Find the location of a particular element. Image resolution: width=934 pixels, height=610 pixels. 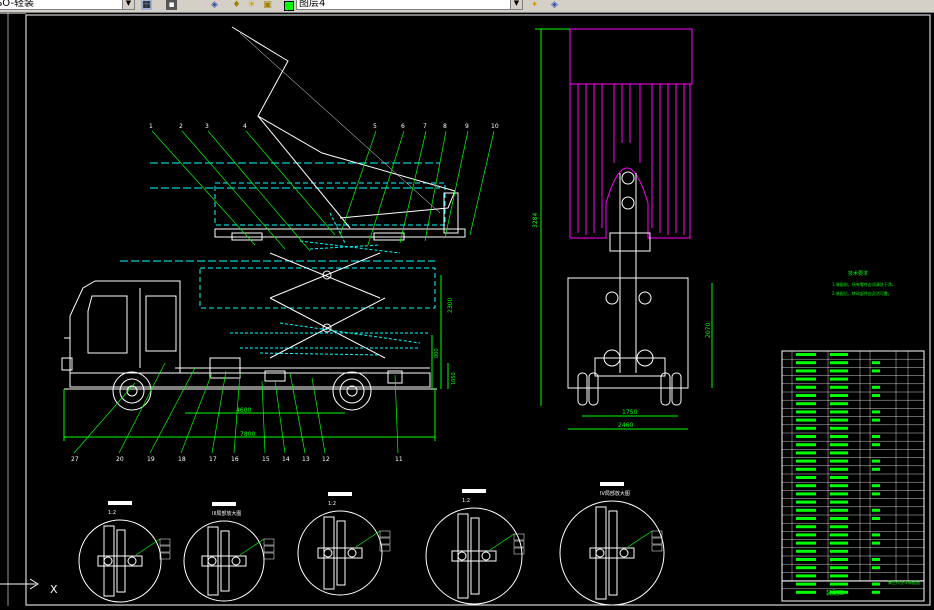

toolbar: ISO-轻装 ▼ ▦ ▪ ◈ ♦ ☀ ▣ 图层4 ▼ ✦ ◈ is located at coordinates (467, 6).